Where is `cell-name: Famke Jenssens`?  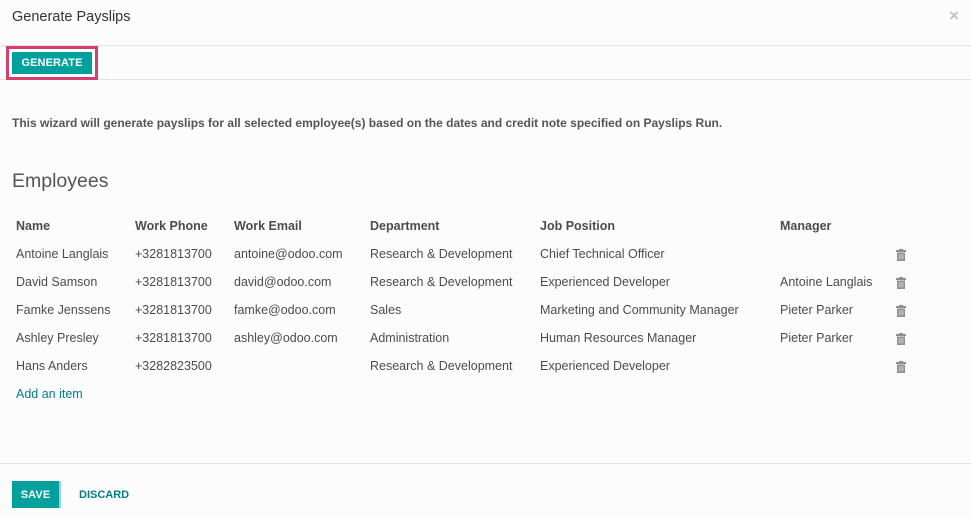
cell-name: Famke Jenssens is located at coordinates (71, 310).